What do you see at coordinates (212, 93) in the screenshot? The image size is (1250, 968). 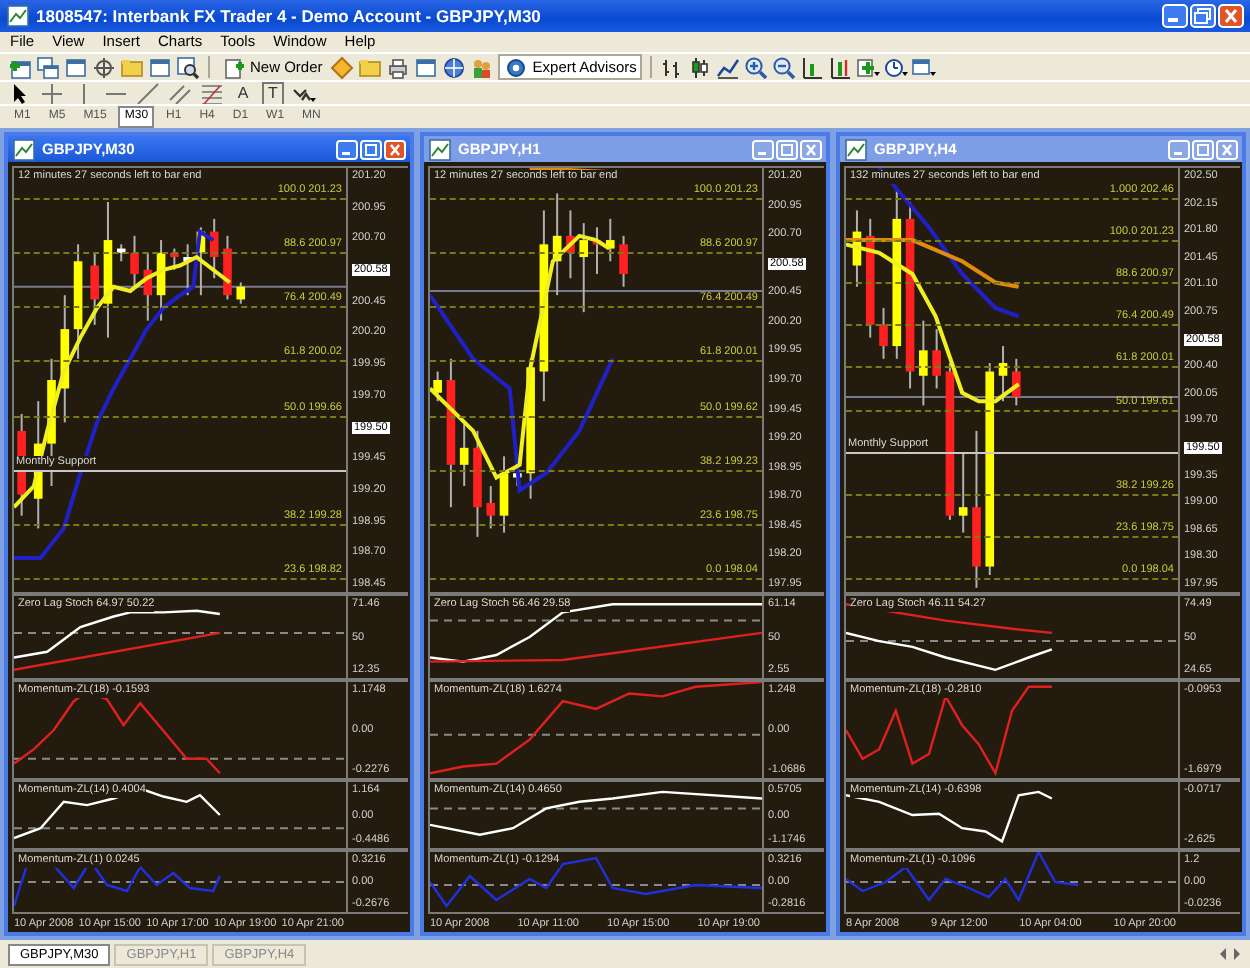 I see `fibonacci-icon` at bounding box center [212, 93].